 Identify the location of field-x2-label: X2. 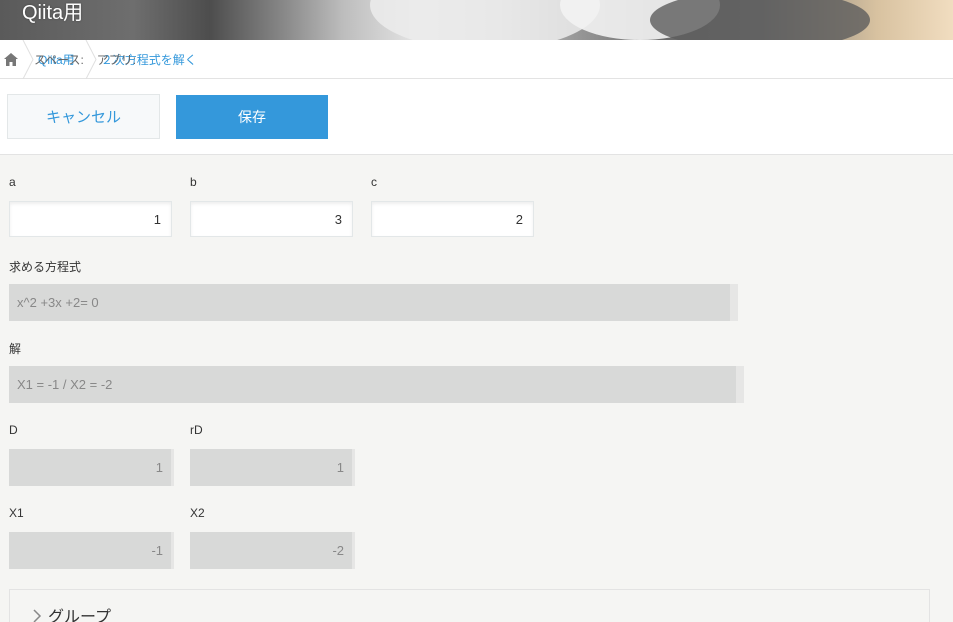
(197, 513).